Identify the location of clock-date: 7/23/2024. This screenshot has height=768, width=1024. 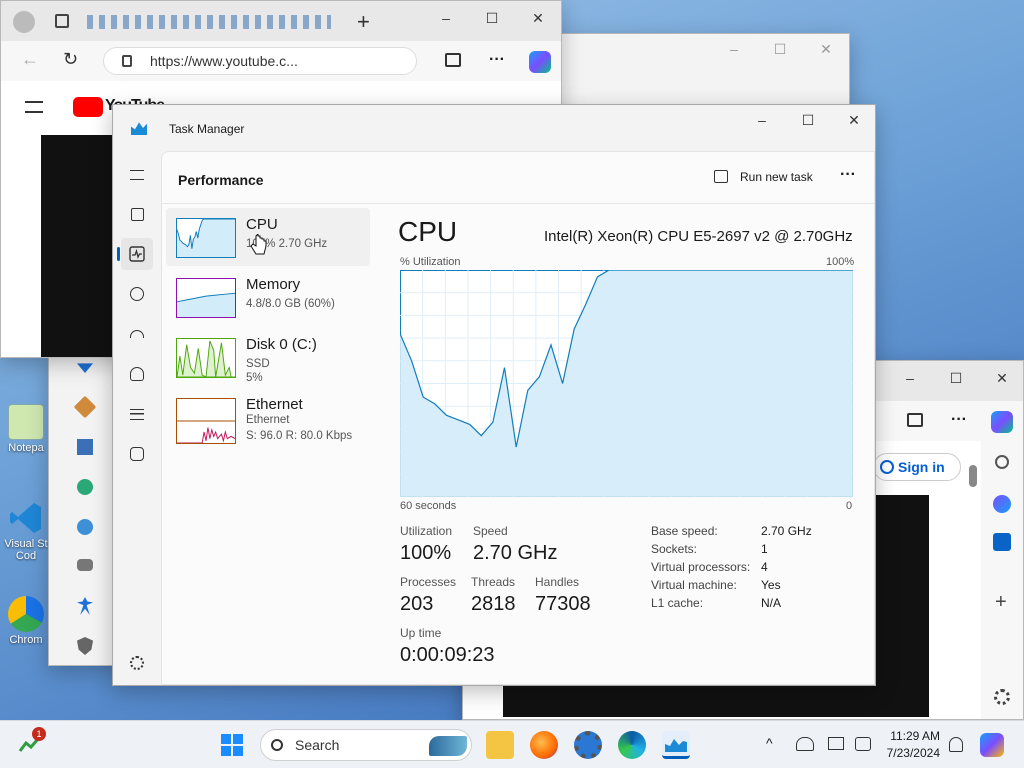
(912, 753).